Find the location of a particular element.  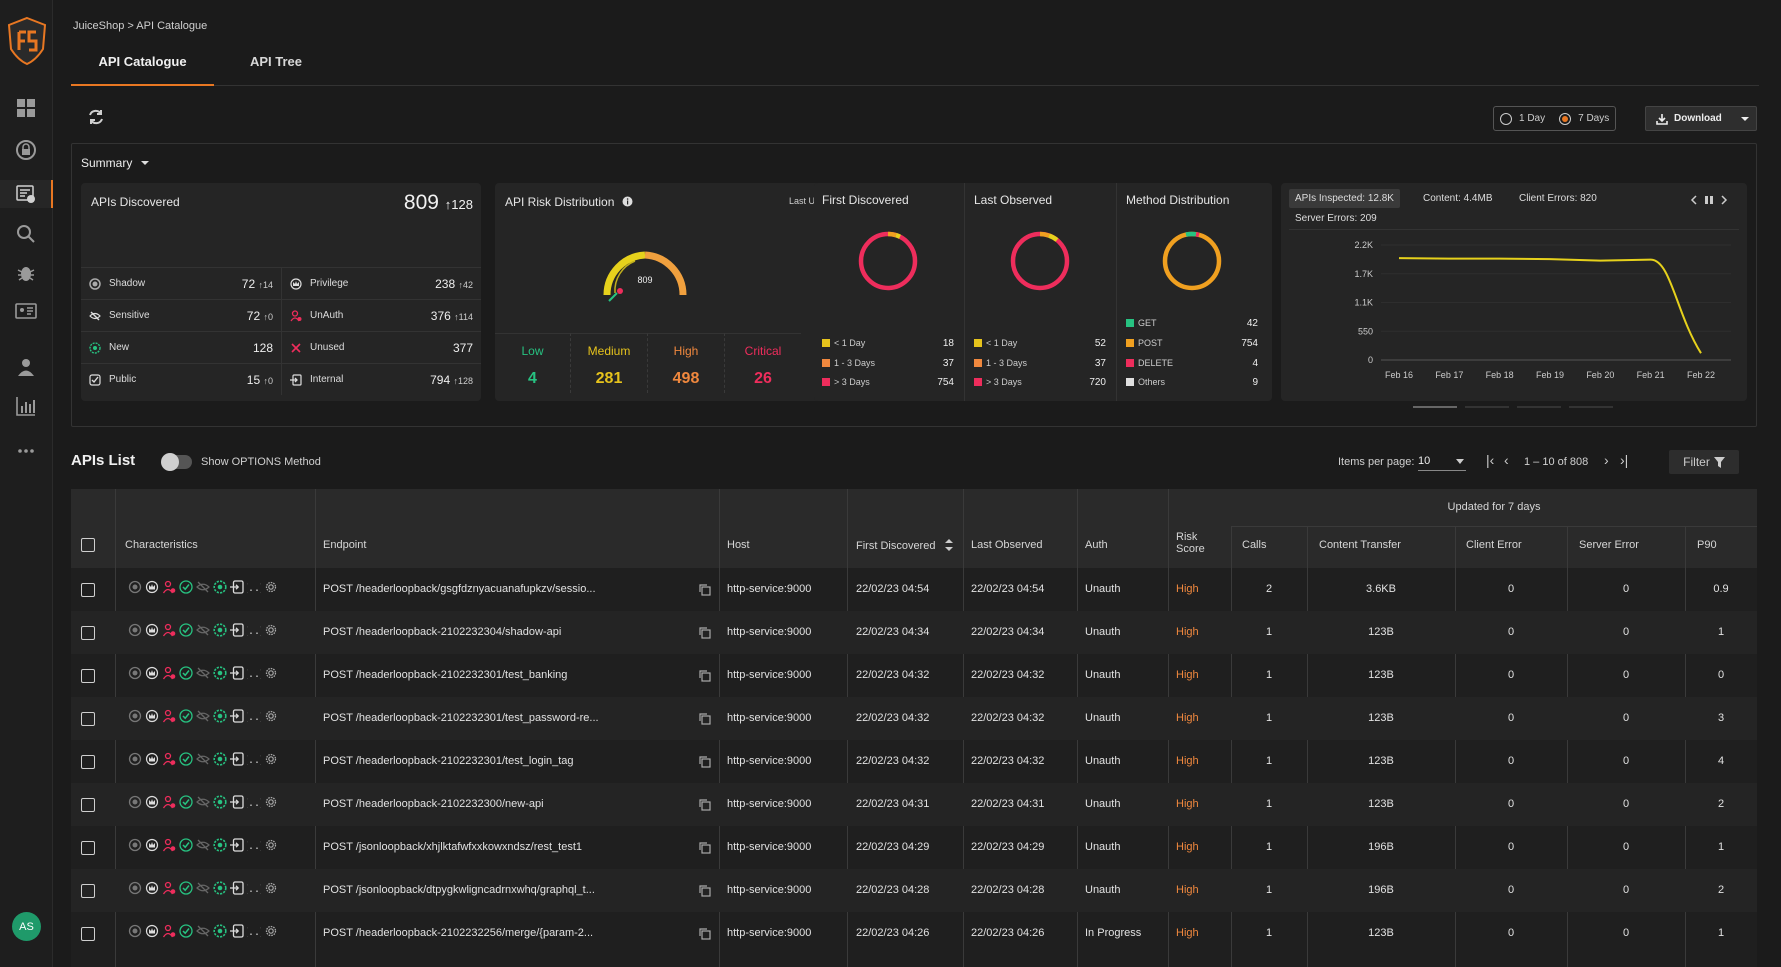

dashboard-icon is located at coordinates (26, 108).